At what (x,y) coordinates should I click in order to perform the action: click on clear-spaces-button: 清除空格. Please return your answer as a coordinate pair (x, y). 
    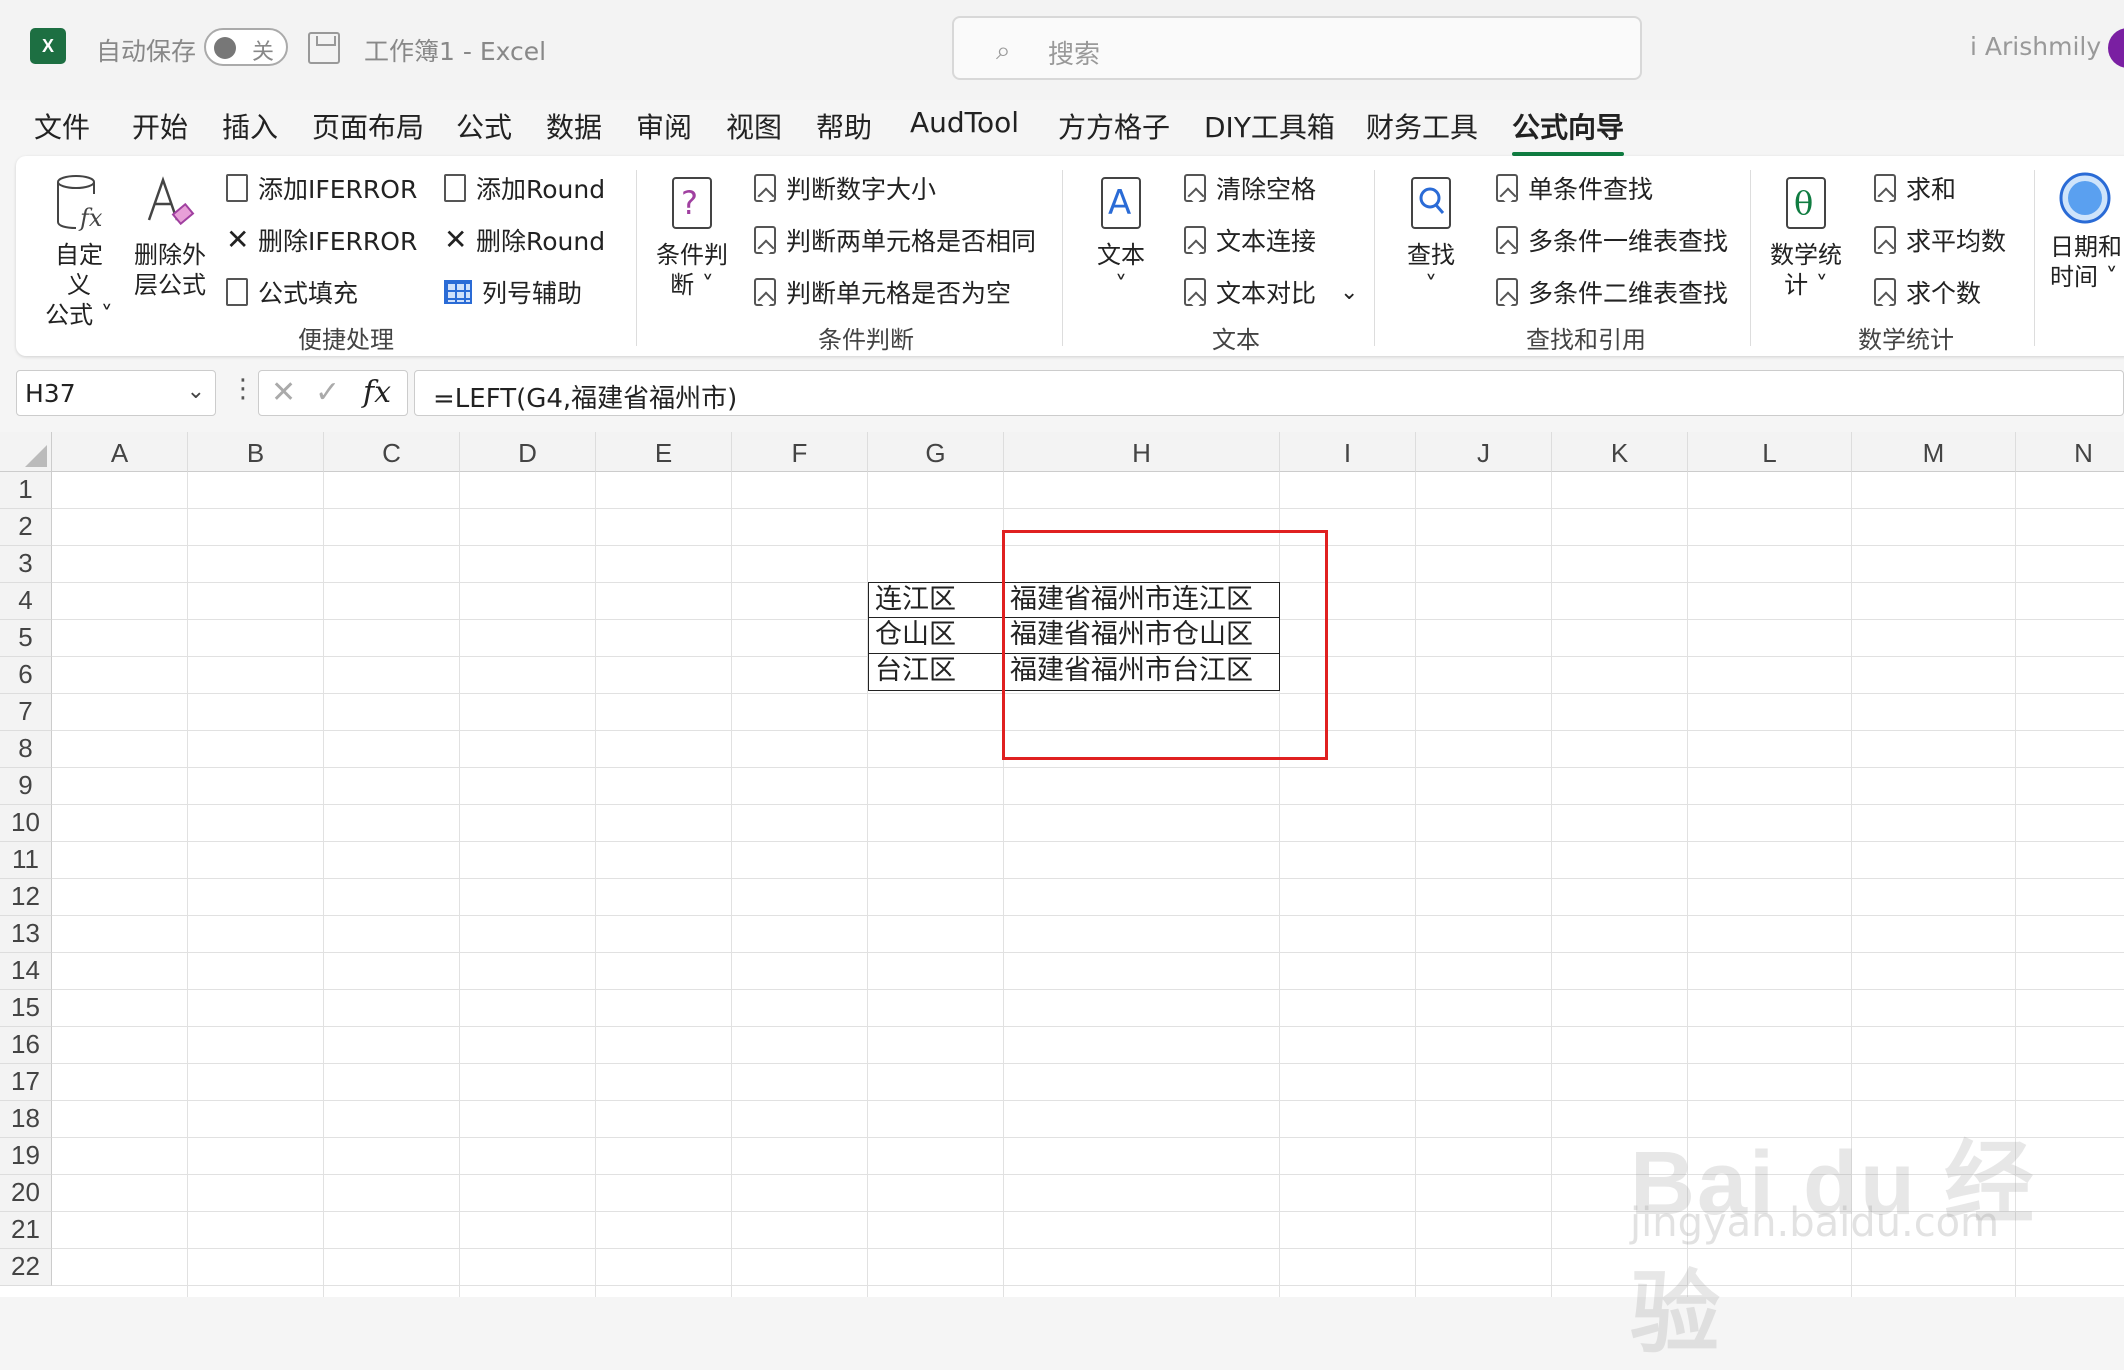
    Looking at the image, I should click on (1250, 188).